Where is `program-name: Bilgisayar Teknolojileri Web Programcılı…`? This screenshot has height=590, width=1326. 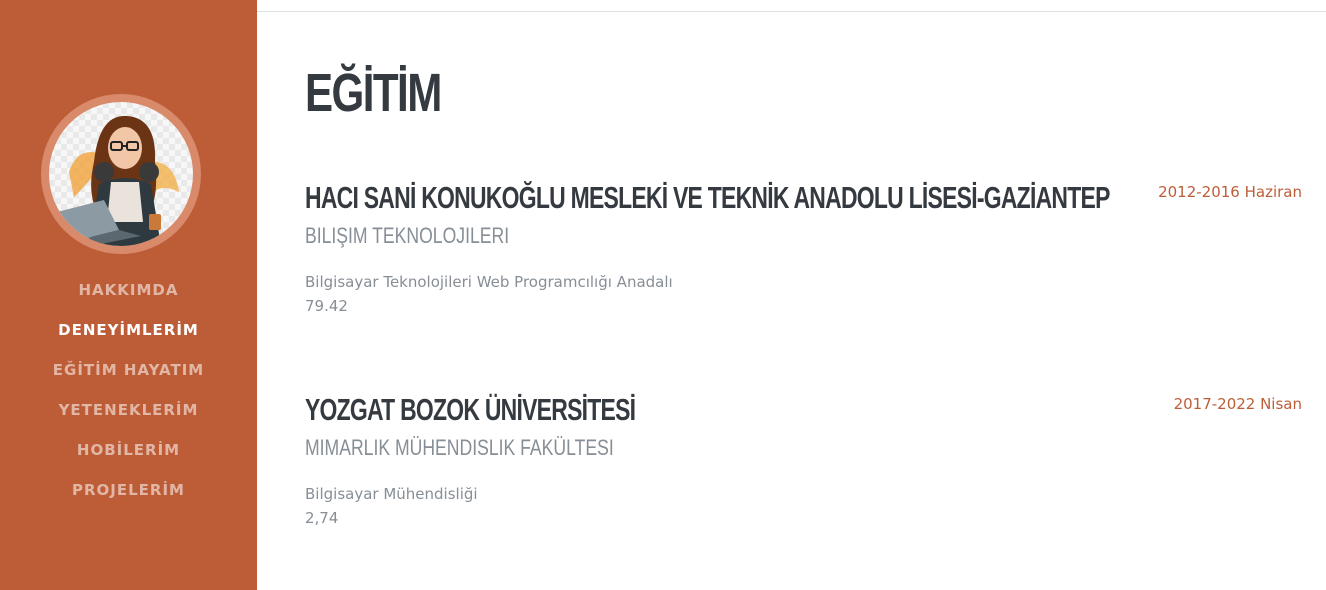
program-name: Bilgisayar Teknolojileri Web Programcılı… is located at coordinates (489, 282).